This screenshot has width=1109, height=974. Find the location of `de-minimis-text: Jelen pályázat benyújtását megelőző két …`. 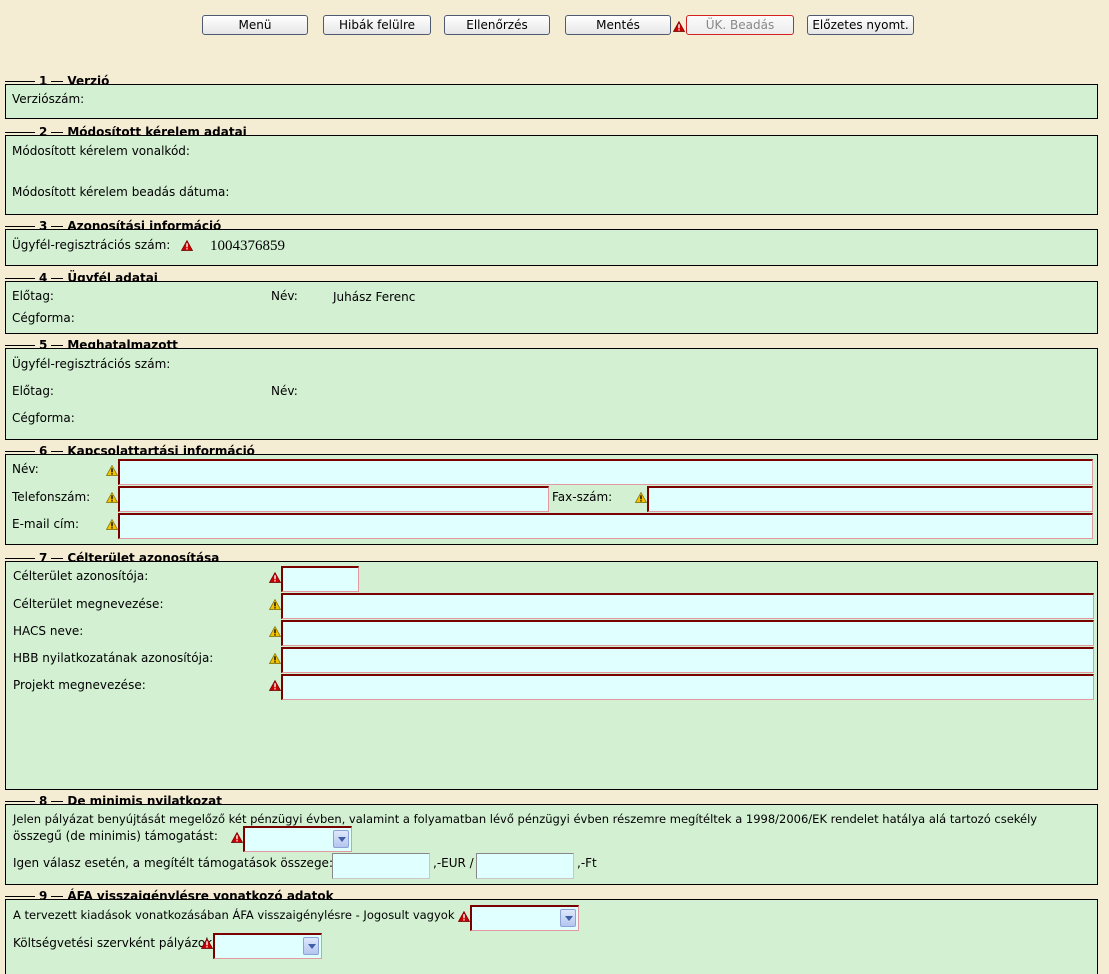

de-minimis-text: Jelen pályázat benyújtását megelőző két … is located at coordinates (525, 819).